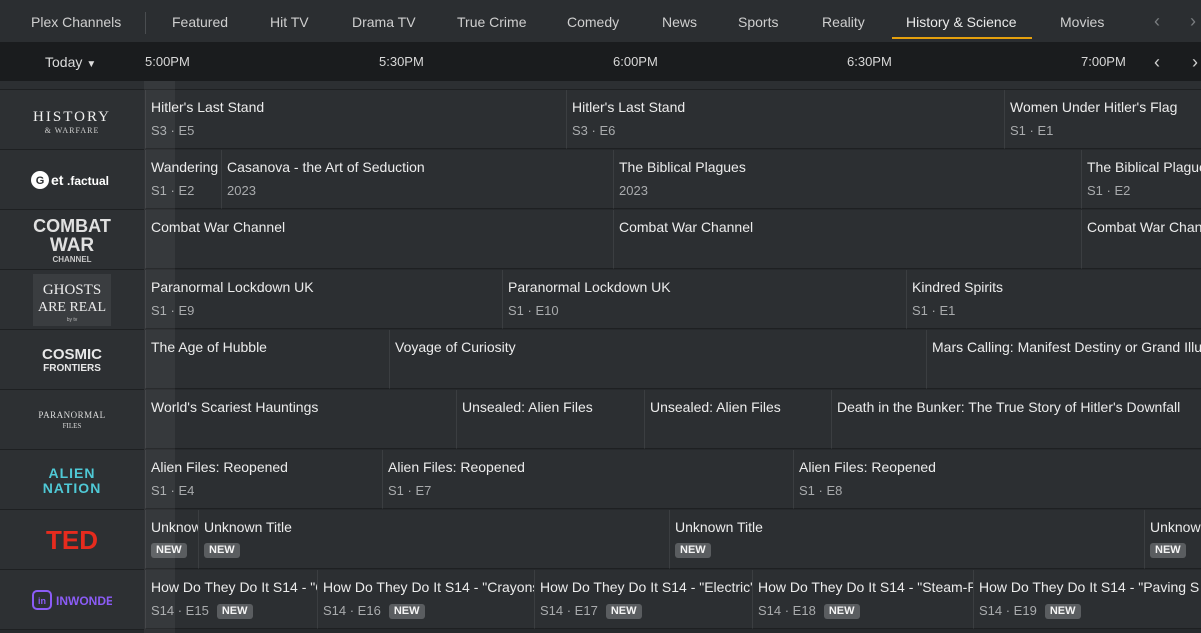  I want to click on program-meta: NEW, so click(1175, 550).